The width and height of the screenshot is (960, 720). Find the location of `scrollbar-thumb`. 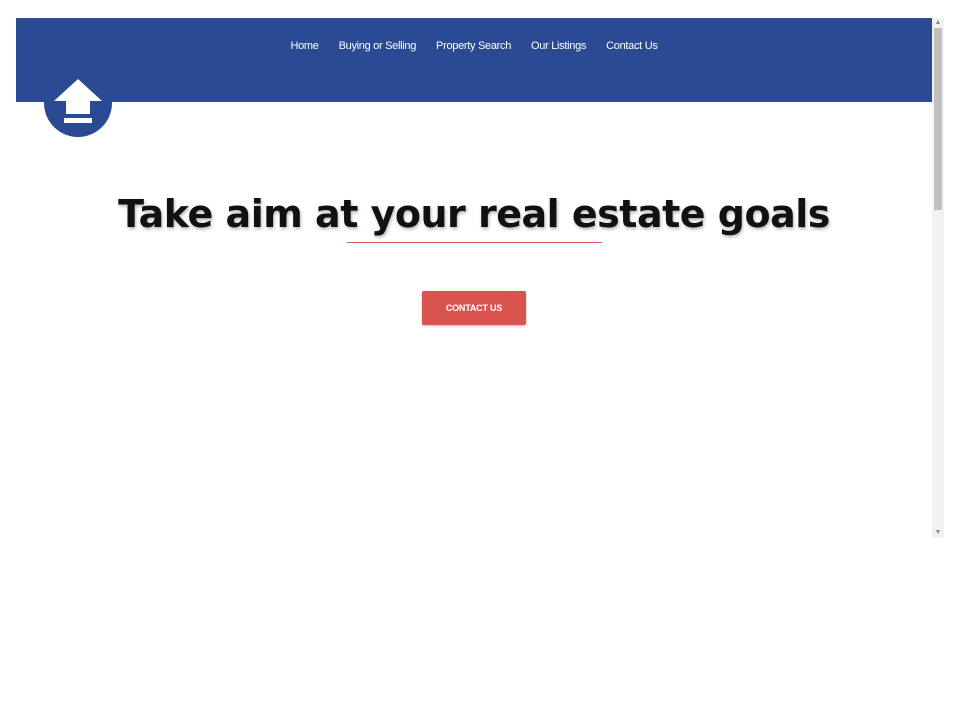

scrollbar-thumb is located at coordinates (938, 119).